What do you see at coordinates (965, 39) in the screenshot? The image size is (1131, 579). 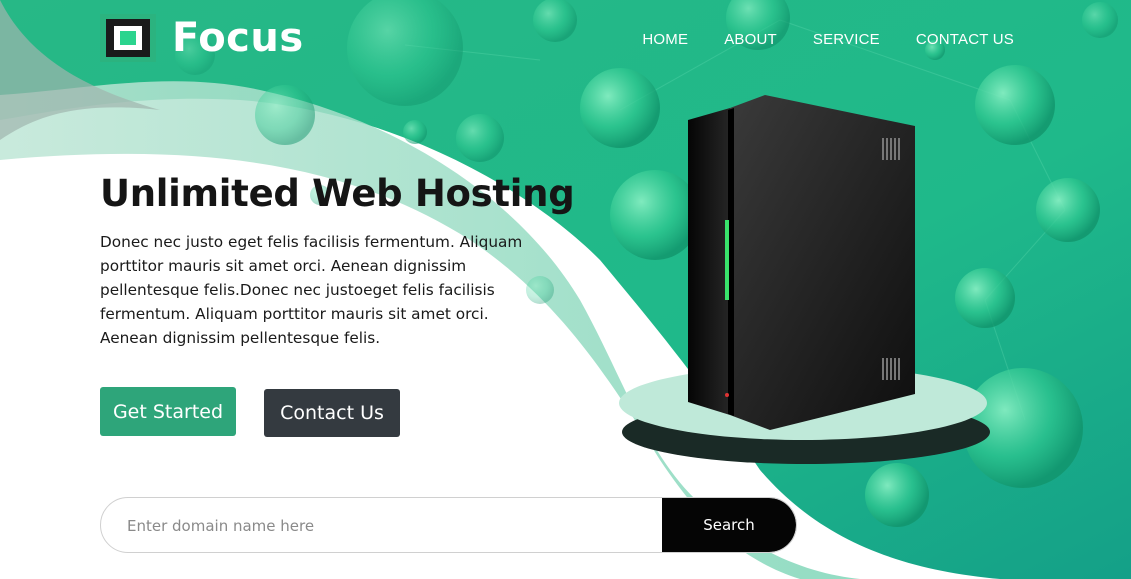 I see `nav-contact-us: CONTACT US` at bounding box center [965, 39].